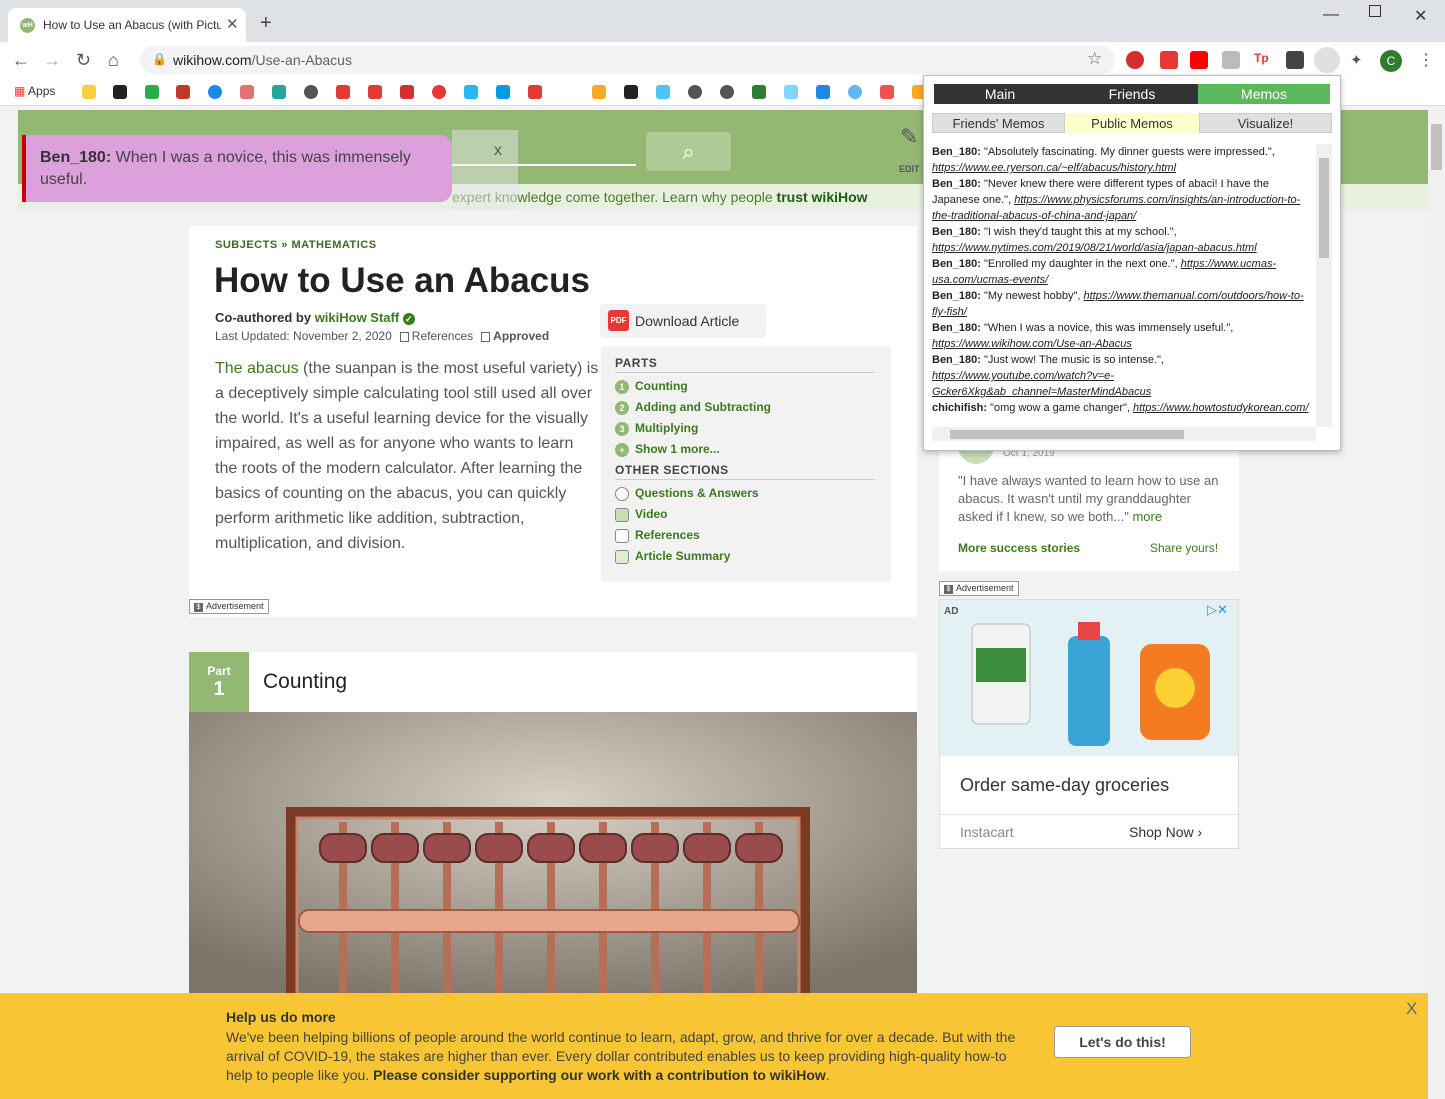 The height and width of the screenshot is (1099, 1445). Describe the element at coordinates (1220, 408) in the screenshot. I see `memo-link: https://www.howtostudykorean.com/` at that location.